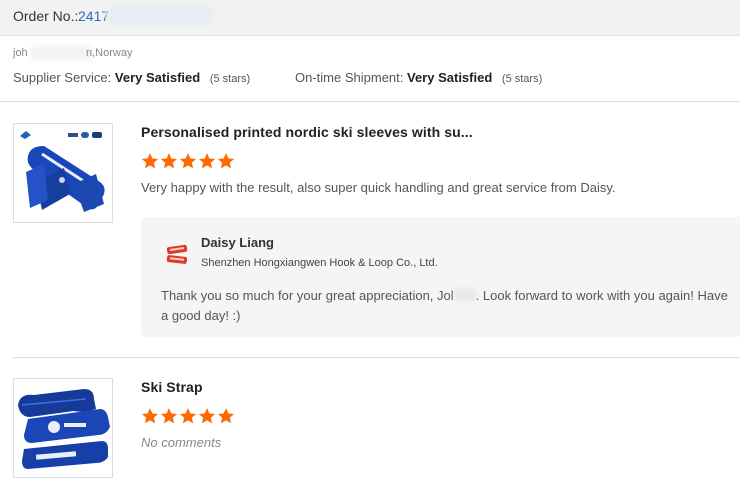 This screenshot has width=740, height=488. Describe the element at coordinates (177, 254) in the screenshot. I see `supplier-logo-icon` at that location.